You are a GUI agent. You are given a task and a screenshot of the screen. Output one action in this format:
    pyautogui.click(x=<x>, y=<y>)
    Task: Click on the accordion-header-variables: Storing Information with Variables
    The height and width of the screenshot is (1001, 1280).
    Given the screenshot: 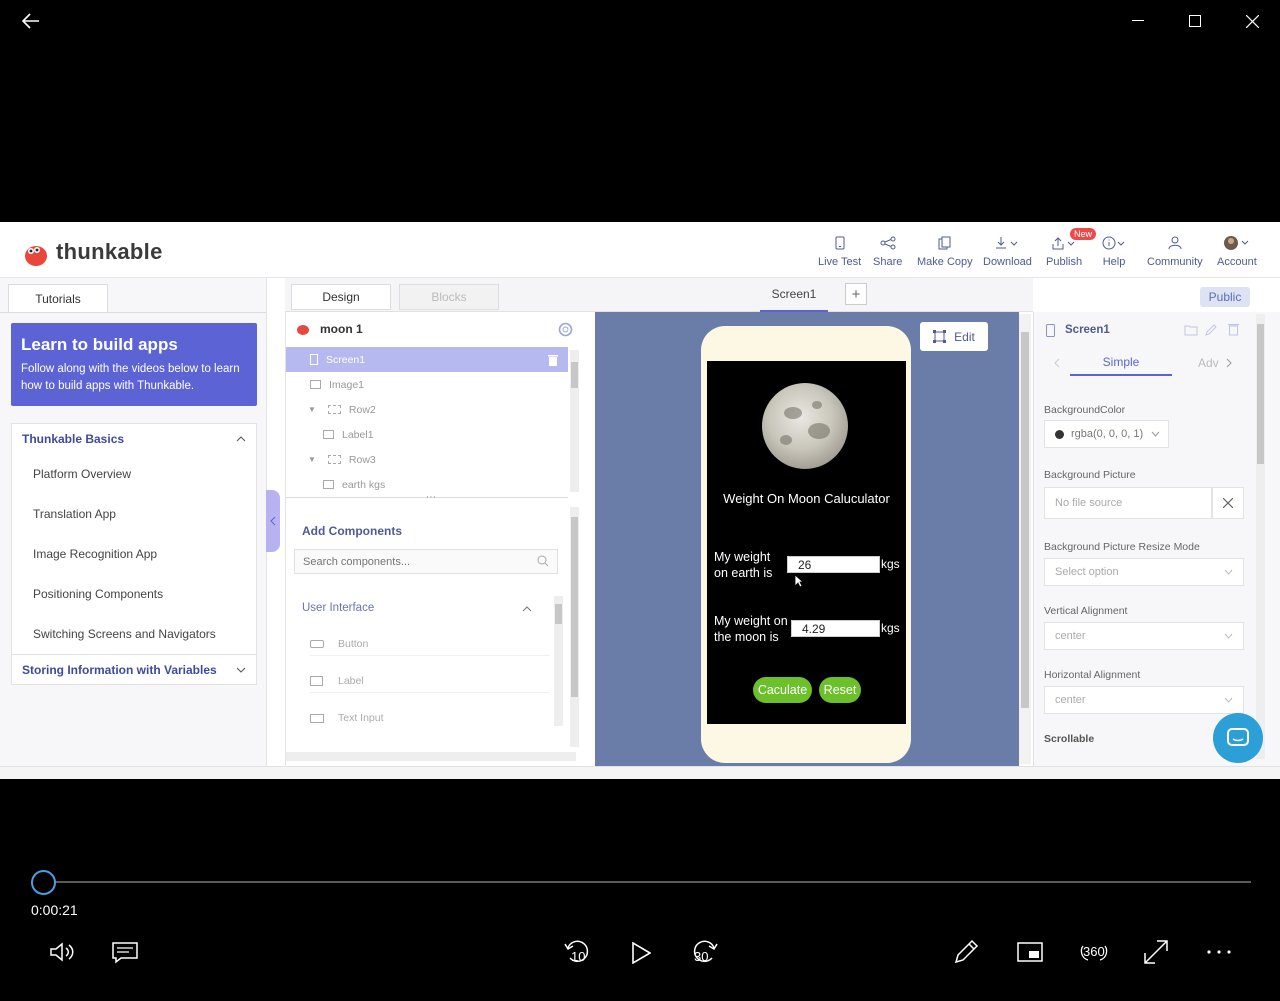 What is the action you would take?
    pyautogui.click(x=134, y=669)
    